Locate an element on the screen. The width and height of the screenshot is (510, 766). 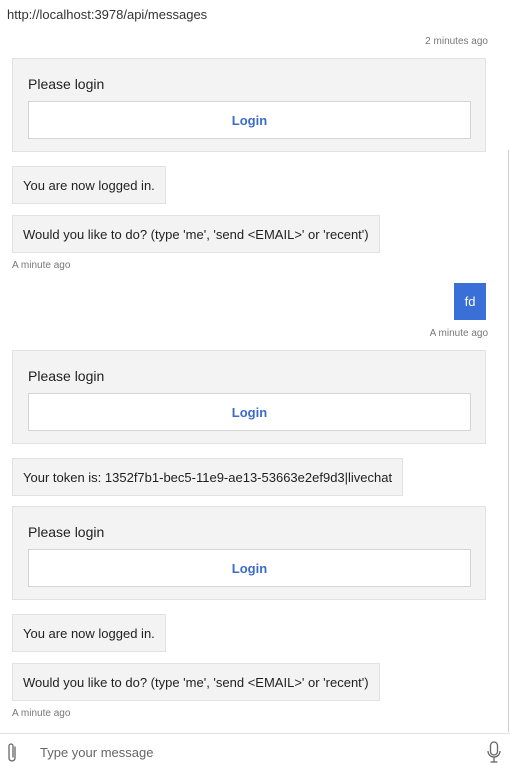
paperclip-icon is located at coordinates (12, 753).